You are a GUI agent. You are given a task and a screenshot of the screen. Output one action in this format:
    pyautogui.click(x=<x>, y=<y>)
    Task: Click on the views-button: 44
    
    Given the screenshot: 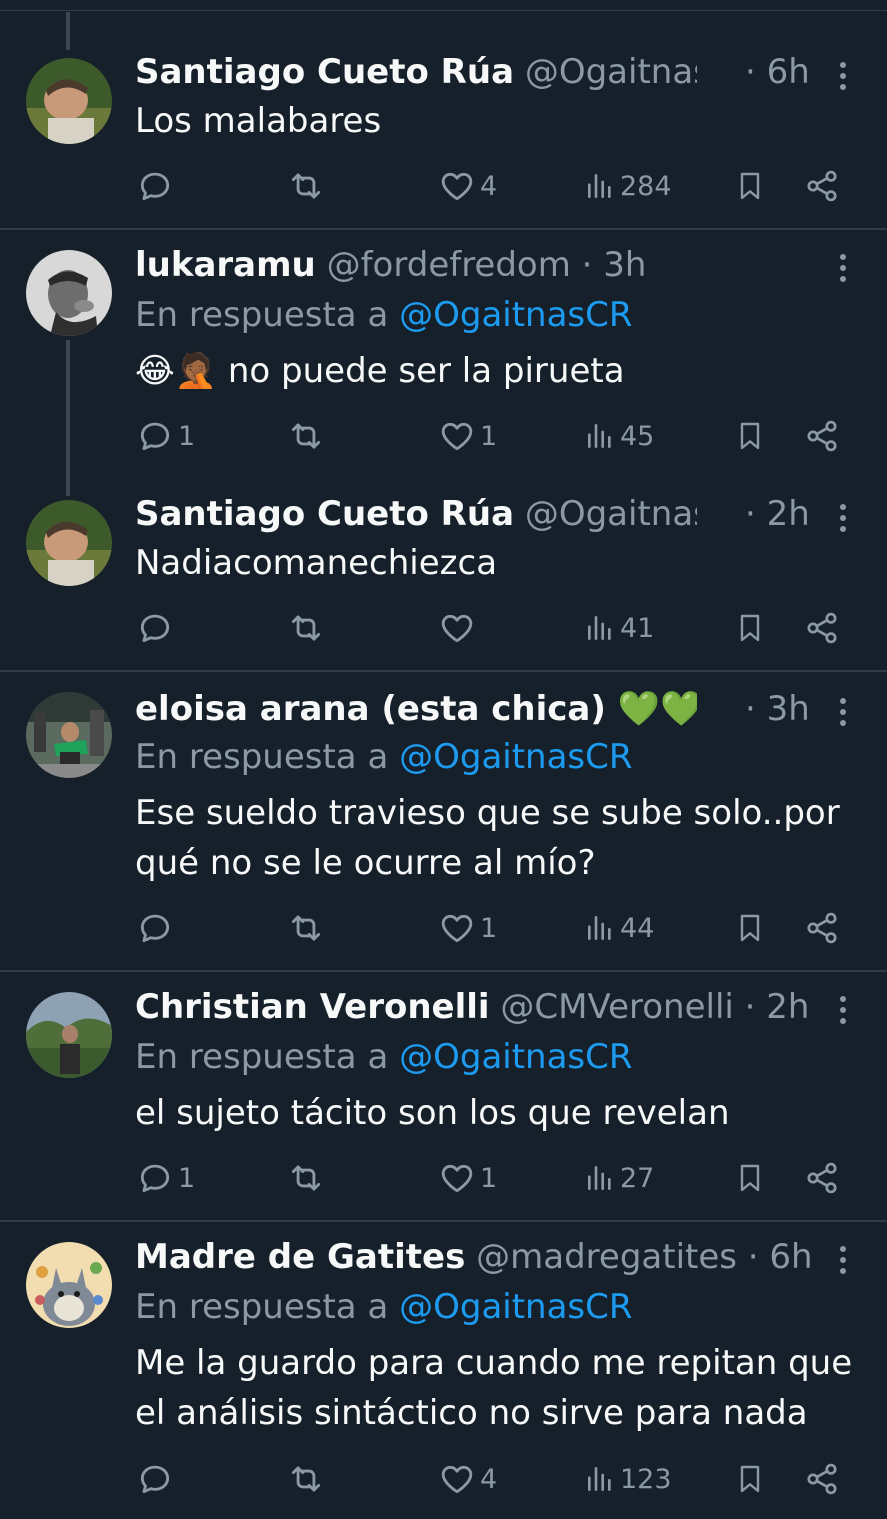 What is the action you would take?
    pyautogui.click(x=619, y=928)
    